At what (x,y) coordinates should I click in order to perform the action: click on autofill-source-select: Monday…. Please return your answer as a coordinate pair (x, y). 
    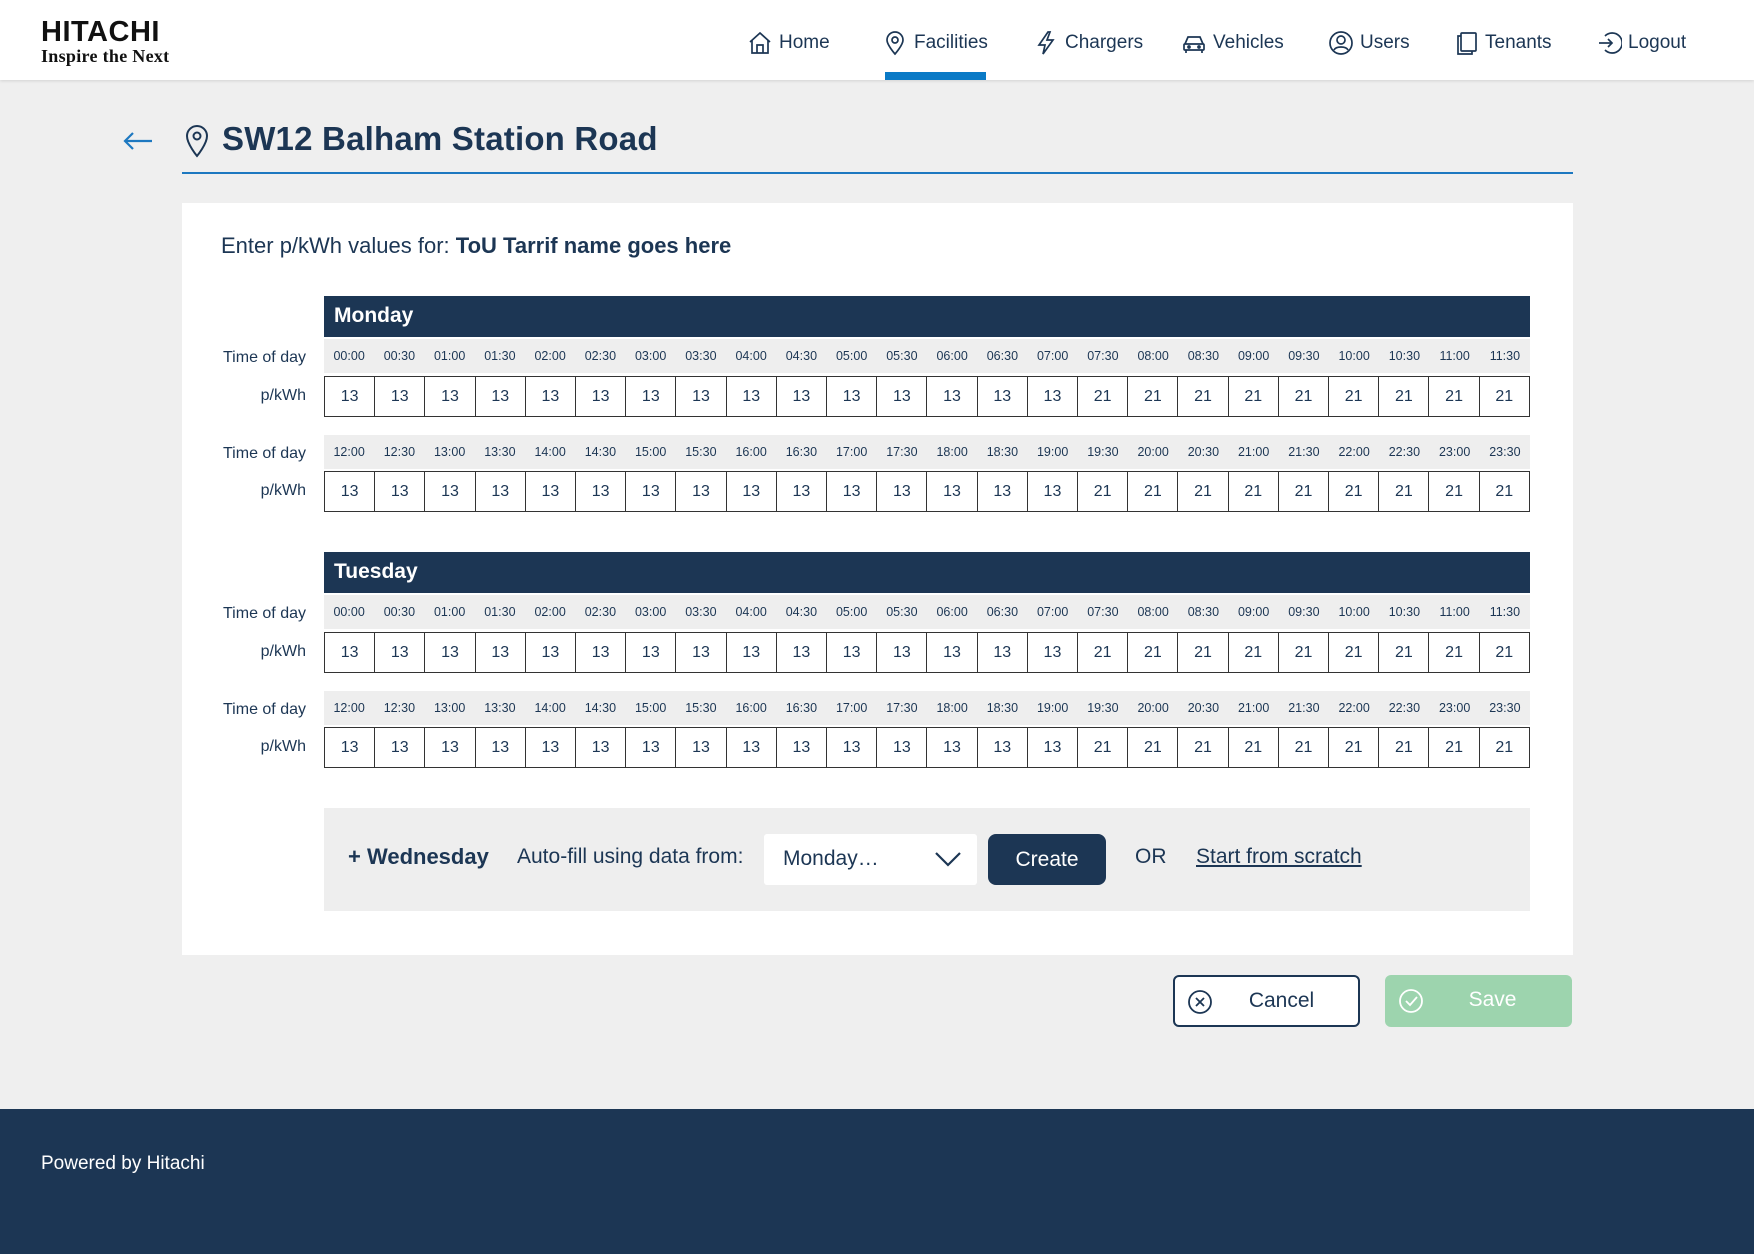
    Looking at the image, I should click on (870, 859).